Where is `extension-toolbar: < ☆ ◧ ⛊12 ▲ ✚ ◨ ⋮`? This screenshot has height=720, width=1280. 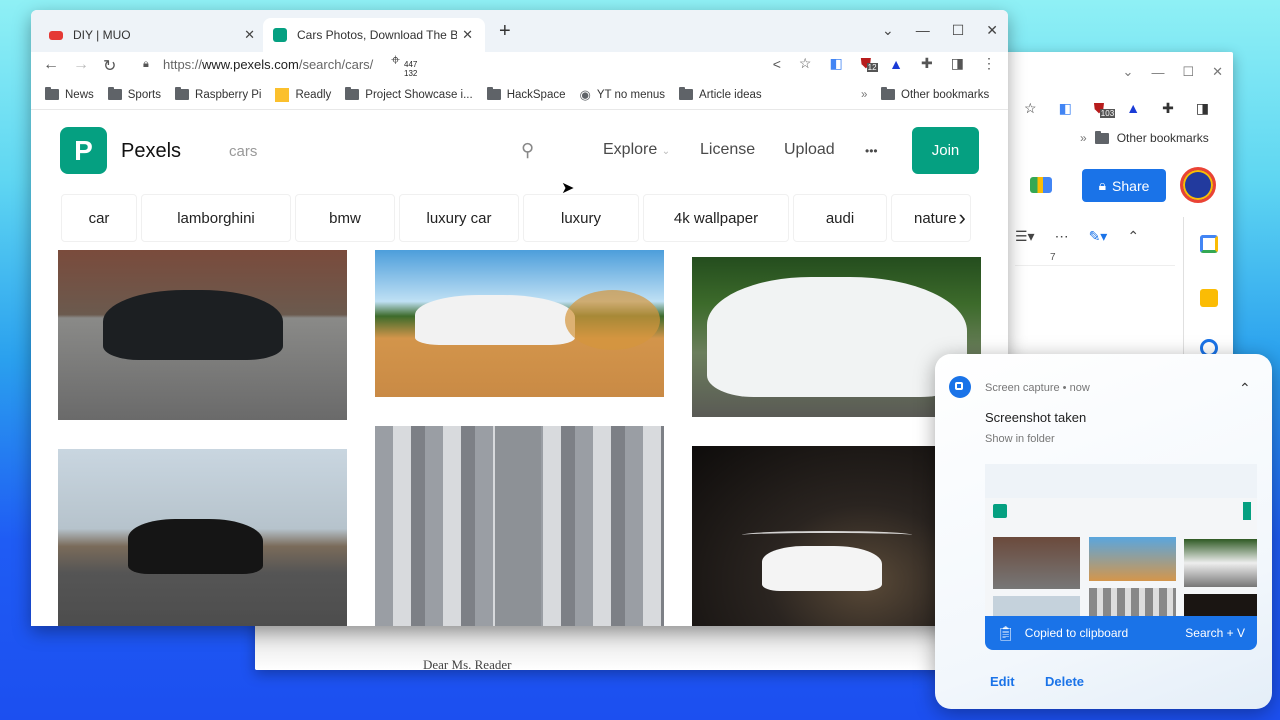
extension-toolbar: < ☆ ◧ ⛊12 ▲ ✚ ◨ ⋮ is located at coordinates (884, 63).